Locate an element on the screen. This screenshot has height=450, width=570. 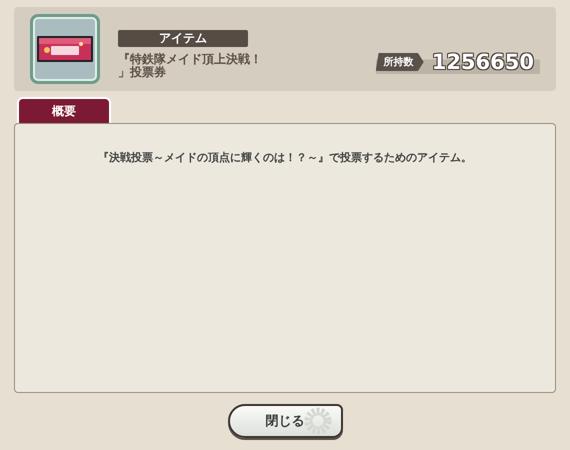
owned-count: 1256650 is located at coordinates (483, 62).